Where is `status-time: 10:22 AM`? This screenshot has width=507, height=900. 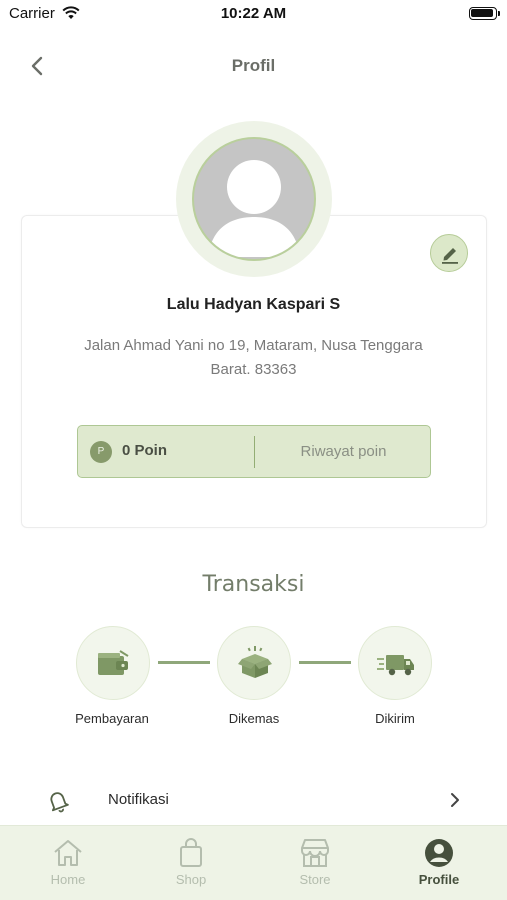
status-time: 10:22 AM is located at coordinates (253, 13).